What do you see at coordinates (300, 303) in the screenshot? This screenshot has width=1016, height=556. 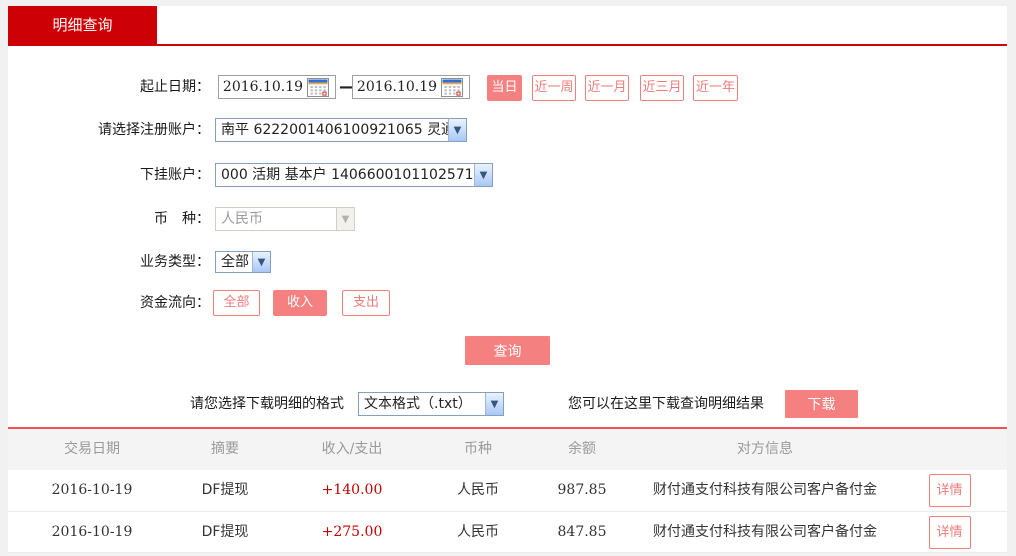 I see `fund-direction-income-button: 收入` at bounding box center [300, 303].